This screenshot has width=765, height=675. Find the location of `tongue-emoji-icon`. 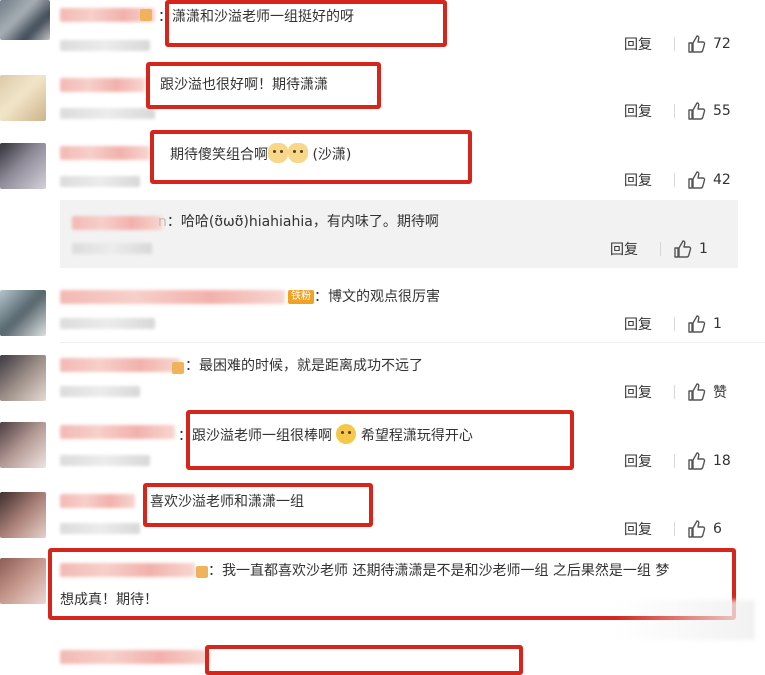

tongue-emoji-icon is located at coordinates (346, 434).